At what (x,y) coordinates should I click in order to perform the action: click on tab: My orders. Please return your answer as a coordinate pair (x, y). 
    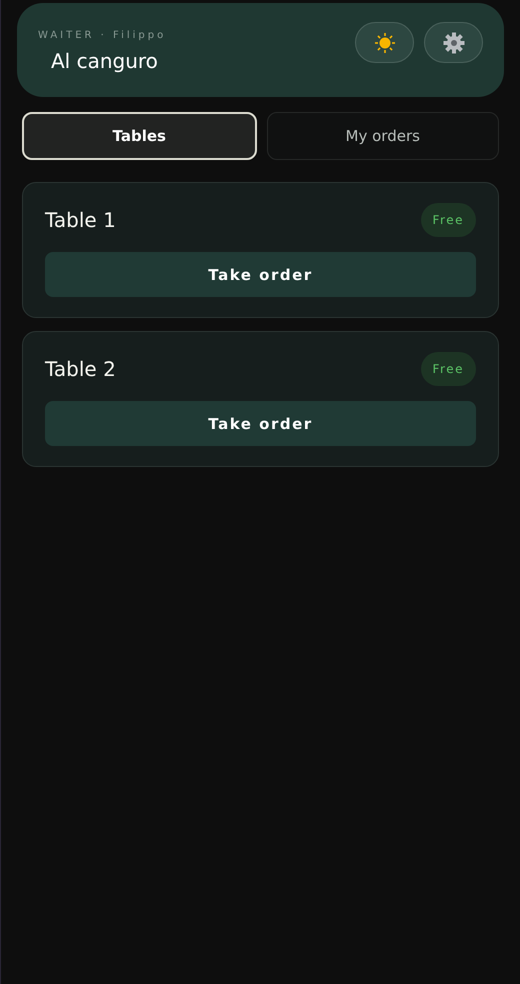
    Looking at the image, I should click on (382, 136).